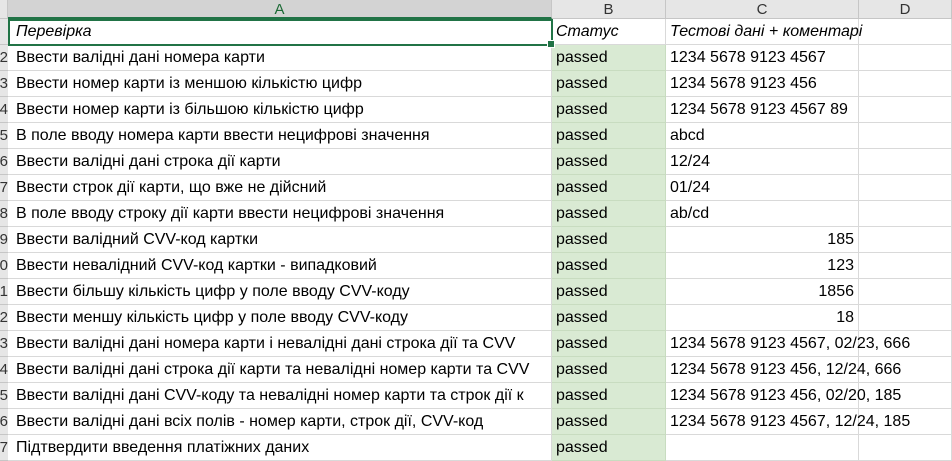 This screenshot has width=952, height=461. I want to click on row-number: 12, so click(4, 318).